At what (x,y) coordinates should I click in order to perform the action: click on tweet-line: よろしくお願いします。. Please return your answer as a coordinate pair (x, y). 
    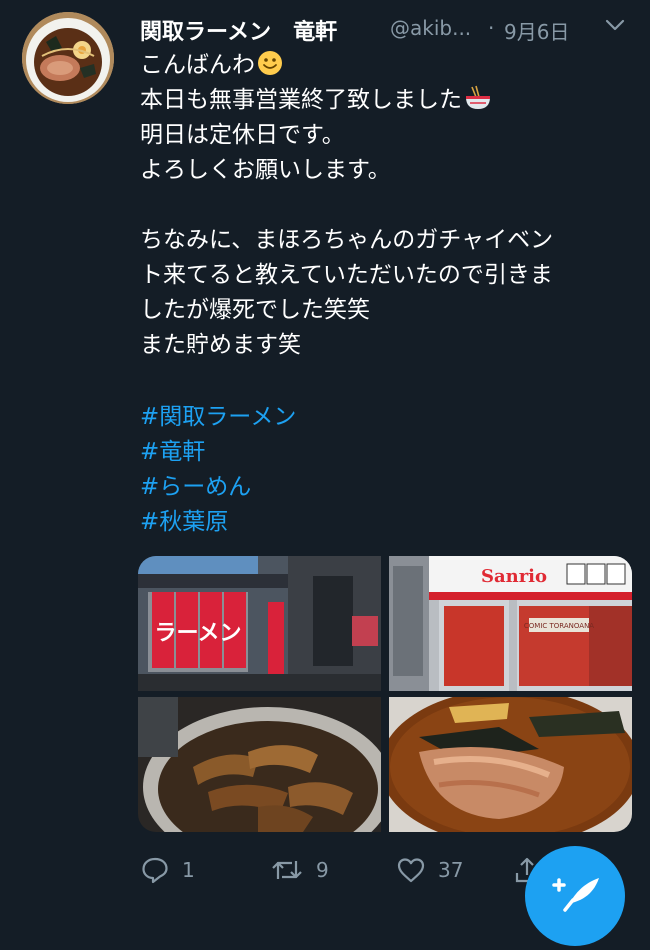
    Looking at the image, I should click on (265, 170).